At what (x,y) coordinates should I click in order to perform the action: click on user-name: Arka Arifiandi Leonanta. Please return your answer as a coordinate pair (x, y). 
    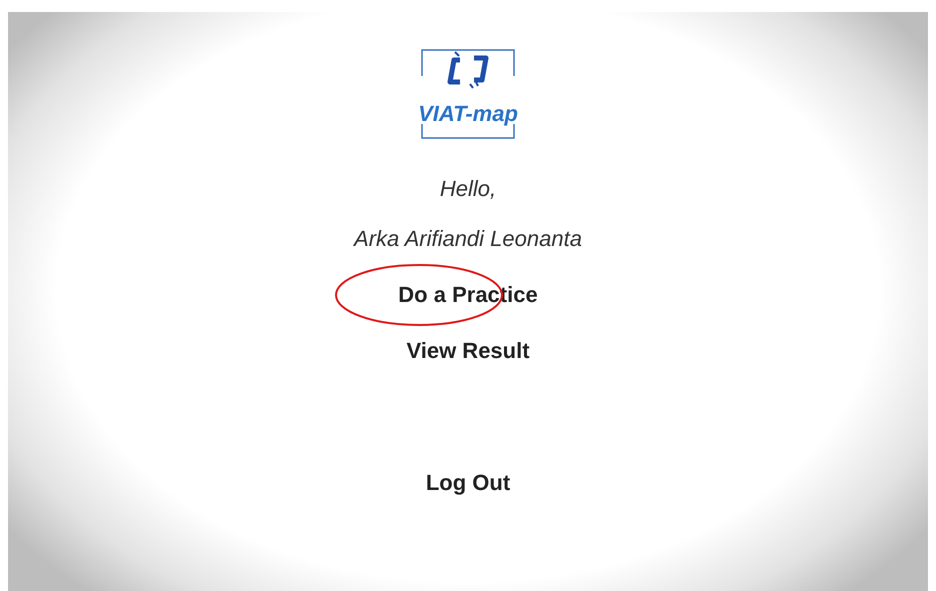
    Looking at the image, I should click on (468, 239).